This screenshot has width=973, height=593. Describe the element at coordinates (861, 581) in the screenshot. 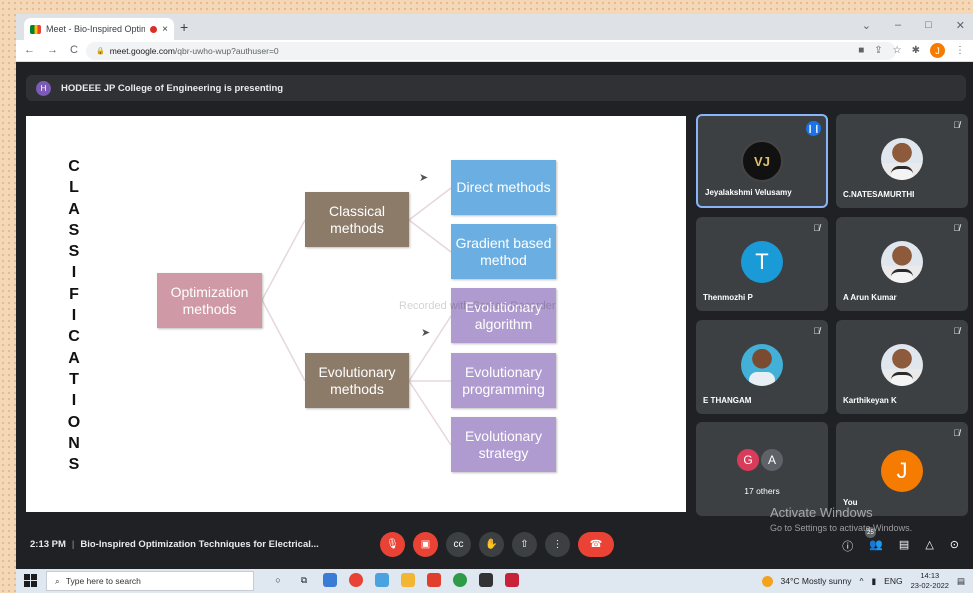

I see `tray-chevron-icon: ^` at that location.